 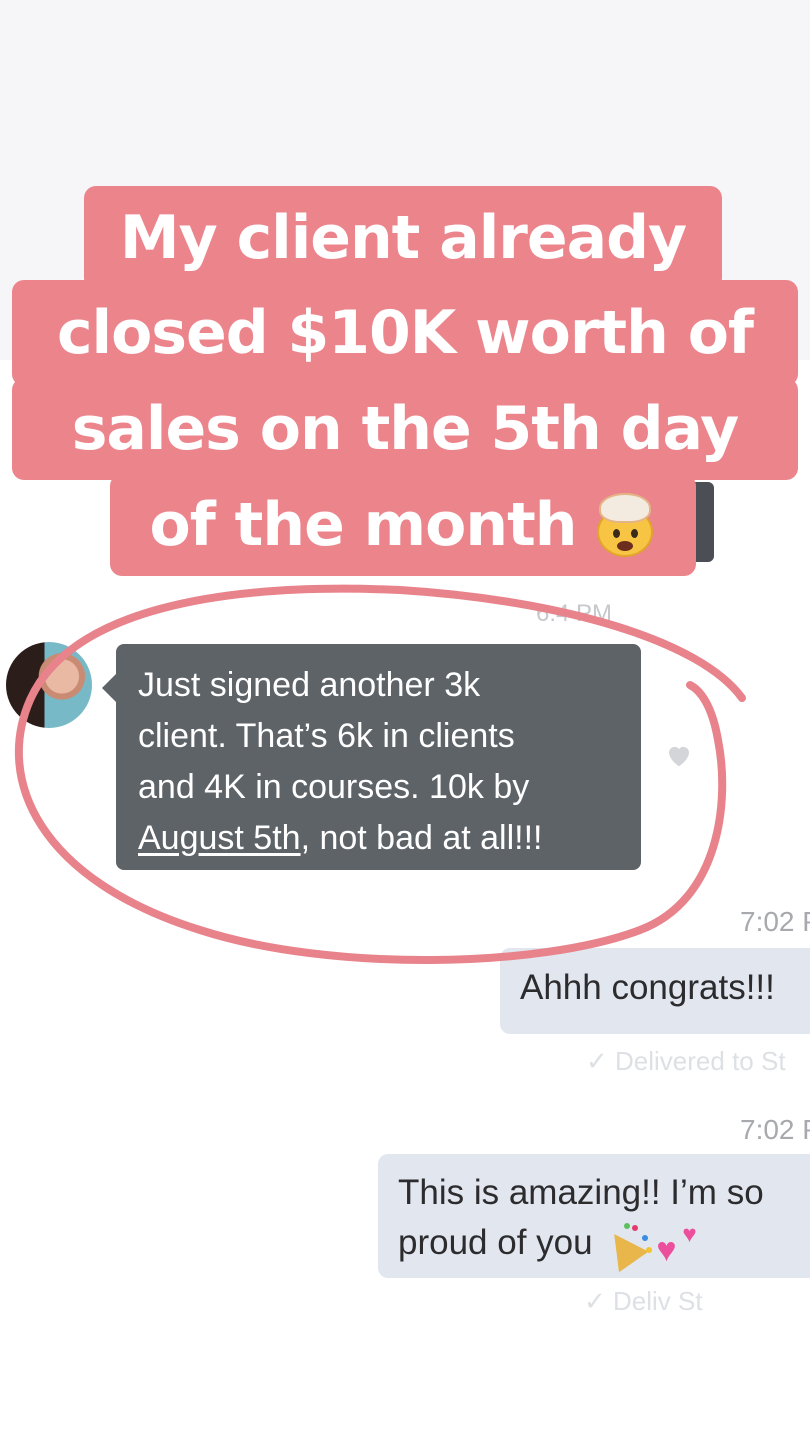 What do you see at coordinates (679, 755) in the screenshot?
I see `heart-icon` at bounding box center [679, 755].